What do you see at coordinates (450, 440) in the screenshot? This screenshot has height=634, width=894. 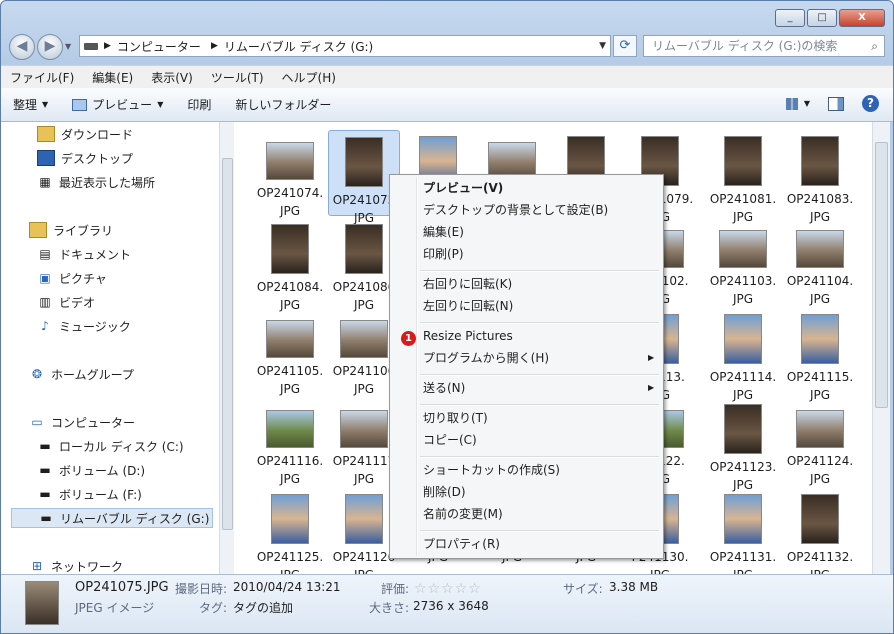 I see `menu-item-copy: コピー(C)` at bounding box center [450, 440].